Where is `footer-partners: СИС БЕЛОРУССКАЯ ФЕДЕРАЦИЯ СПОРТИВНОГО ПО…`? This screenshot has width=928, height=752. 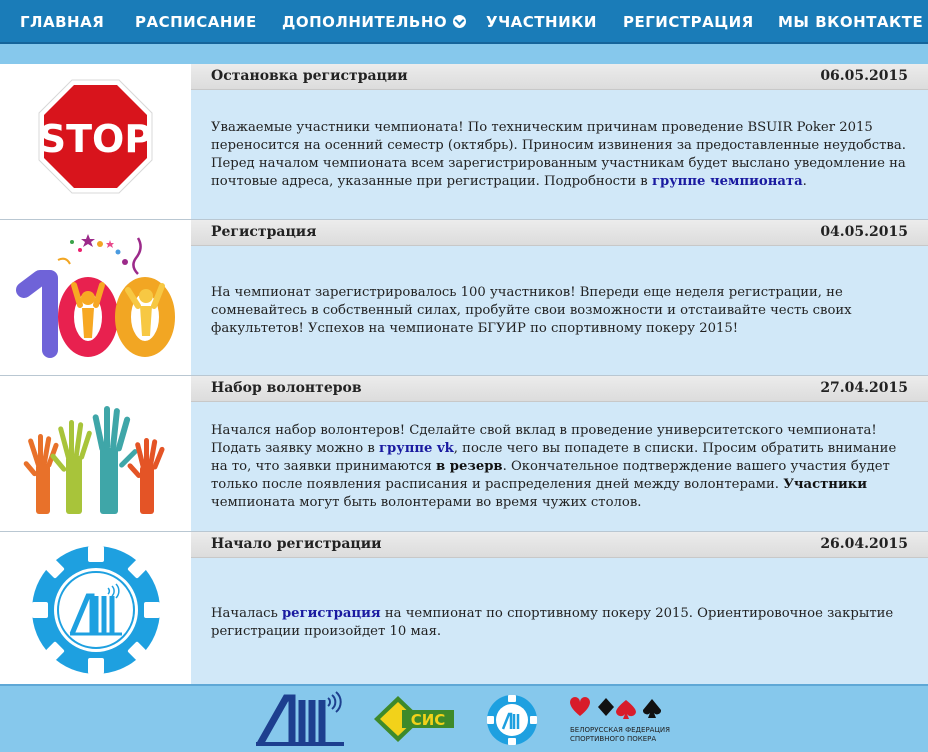 footer-partners: СИС БЕЛОРУССКАЯ ФЕДЕРАЦИЯ СПОРТИВНОГО ПО… is located at coordinates (464, 718).